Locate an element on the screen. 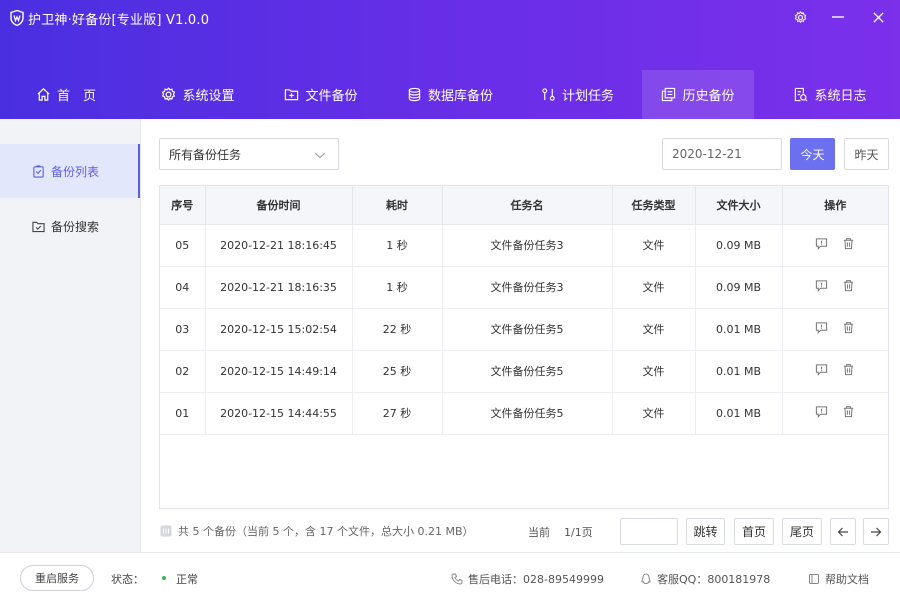 Image resolution: width=900 pixels, height=600 pixels. nav-history-backup: 历史备份 is located at coordinates (698, 94).